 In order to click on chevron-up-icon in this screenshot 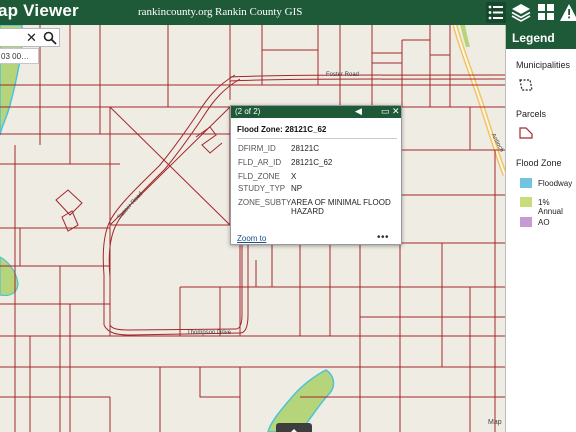, I will do `click(294, 429)`.